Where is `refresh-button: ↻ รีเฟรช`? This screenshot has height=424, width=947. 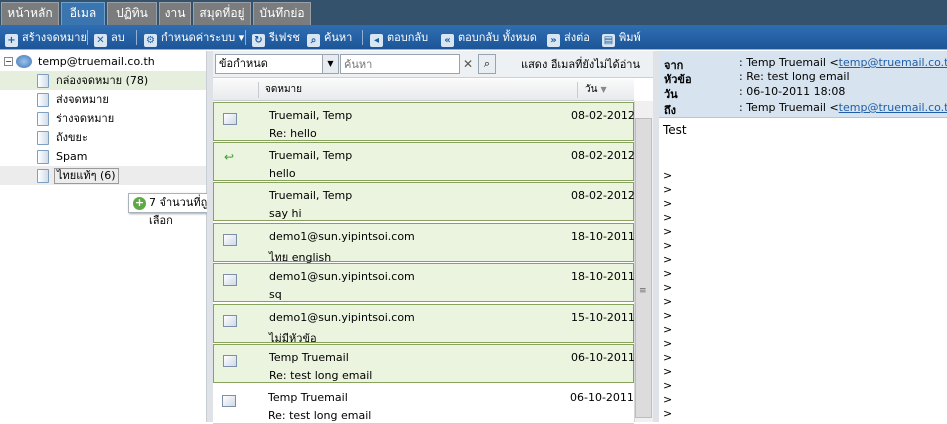 refresh-button: ↻ รีเฟรช is located at coordinates (276, 37).